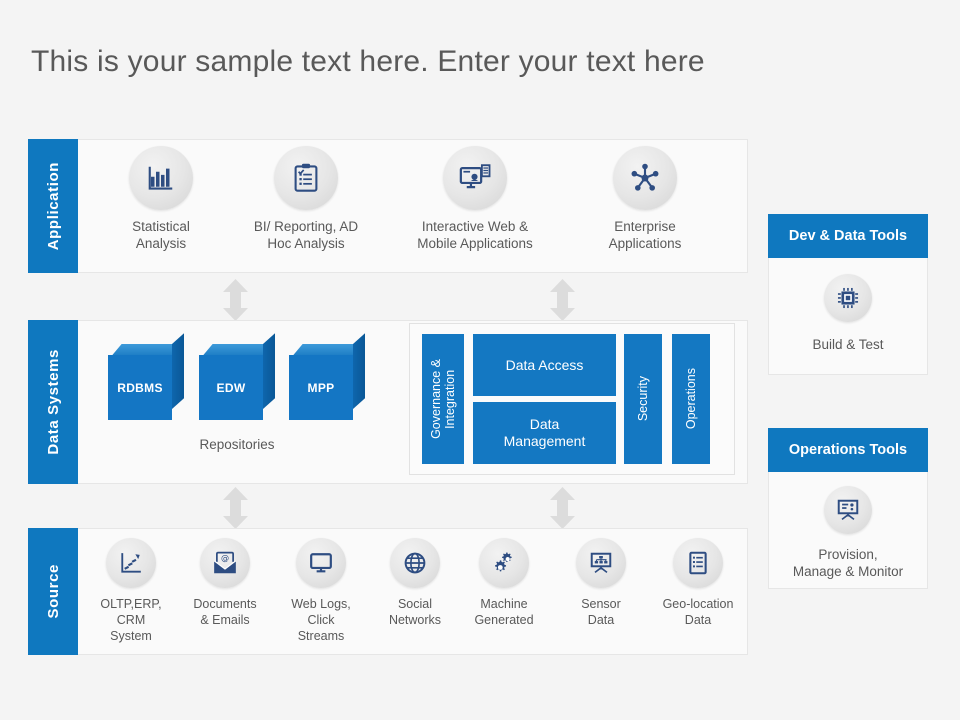  I want to click on item-bi-reporting: BI/ Reporting, AD Hoc Analysis, so click(306, 199).